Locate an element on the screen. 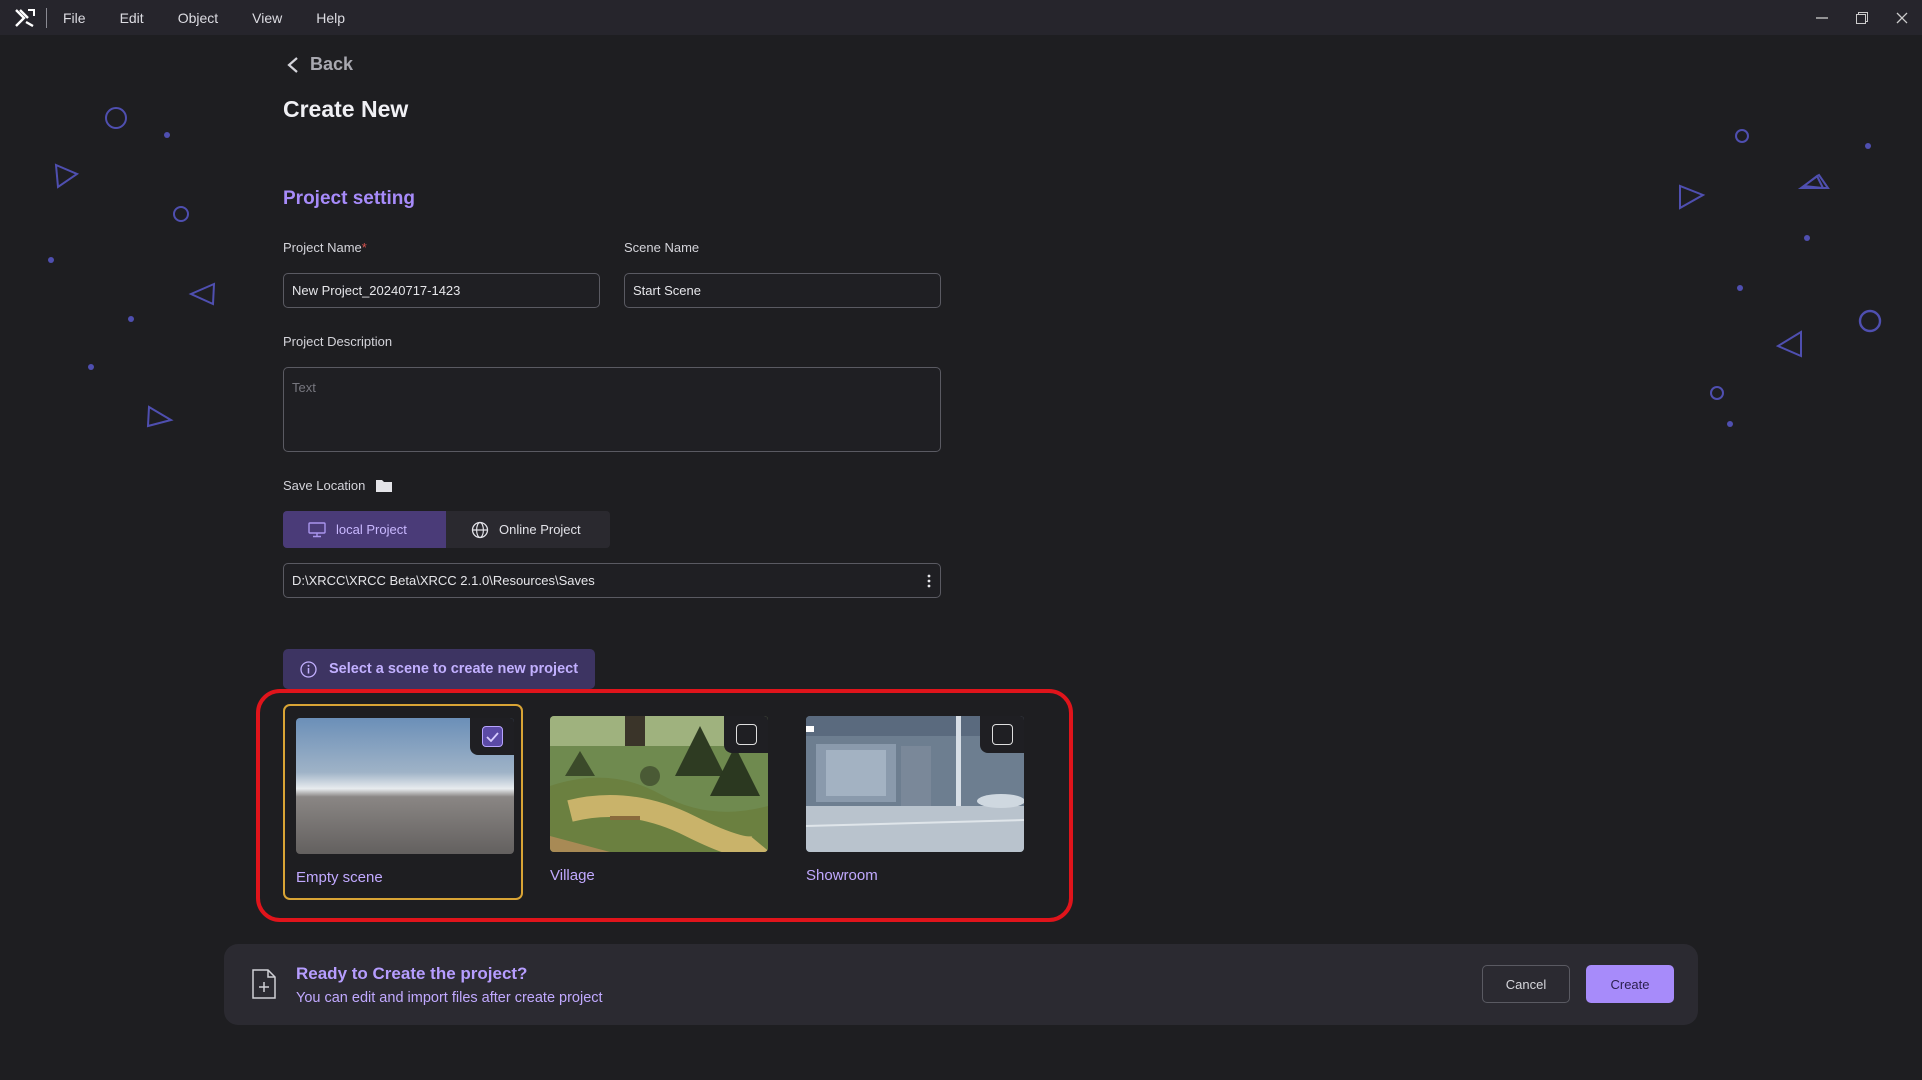  project-name-value: New Project_20240717-1423 is located at coordinates (376, 290).